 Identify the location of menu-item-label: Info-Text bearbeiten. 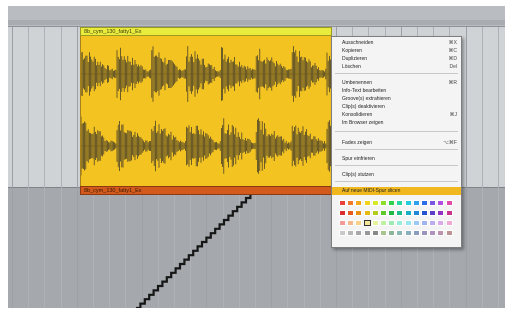
(364, 91).